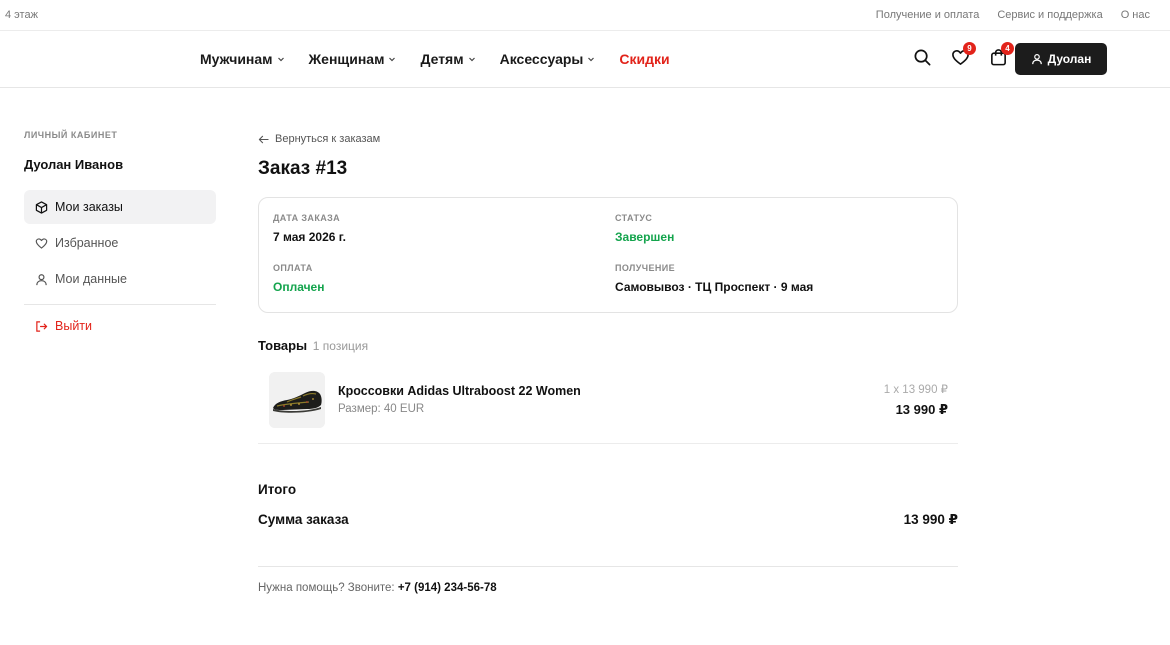 The height and width of the screenshot is (645, 1170). I want to click on delivery-label: ПОЛУЧЕНИЕ, so click(645, 268).